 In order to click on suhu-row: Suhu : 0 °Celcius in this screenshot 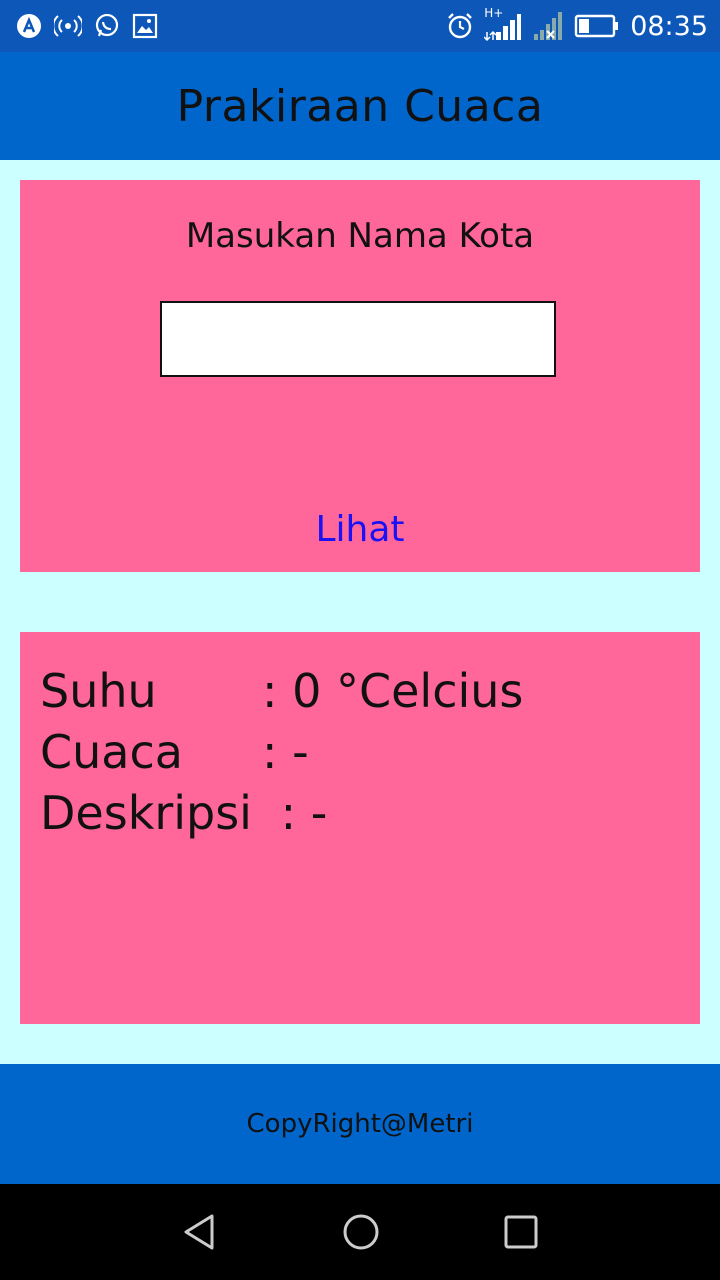, I will do `click(281, 691)`.